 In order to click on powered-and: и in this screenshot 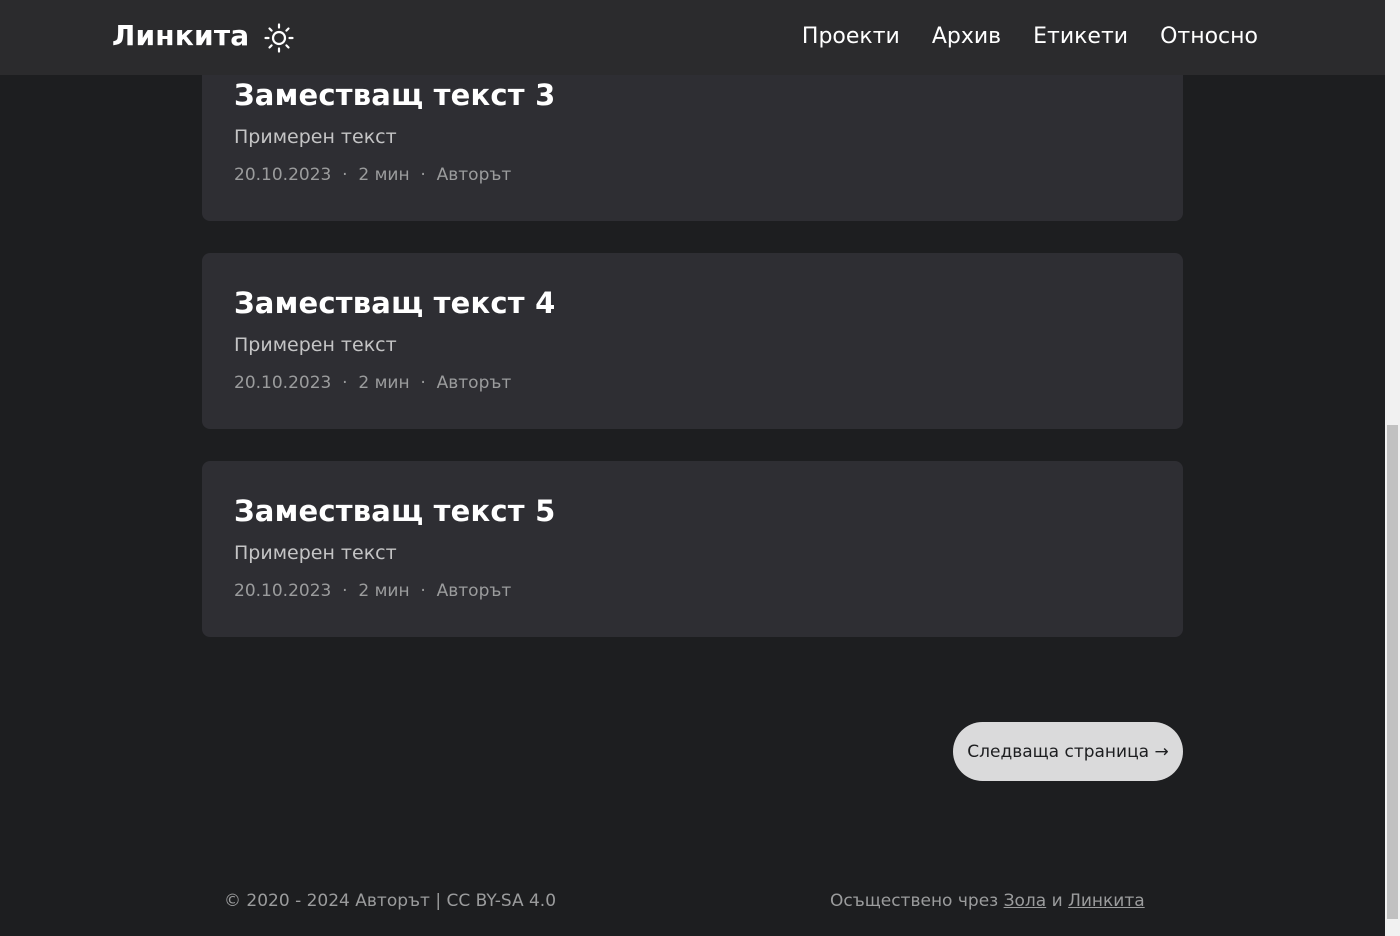, I will do `click(1057, 901)`.